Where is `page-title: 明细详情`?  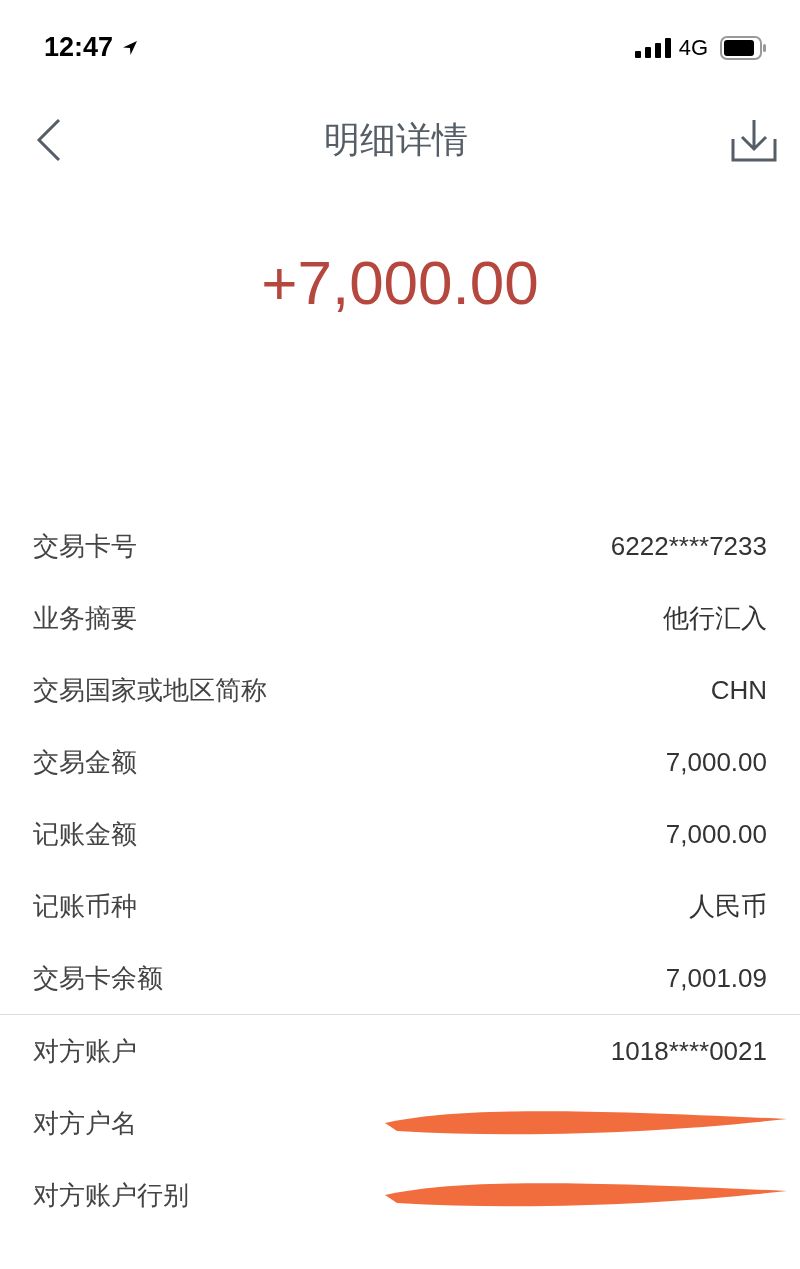 page-title: 明细详情 is located at coordinates (396, 139).